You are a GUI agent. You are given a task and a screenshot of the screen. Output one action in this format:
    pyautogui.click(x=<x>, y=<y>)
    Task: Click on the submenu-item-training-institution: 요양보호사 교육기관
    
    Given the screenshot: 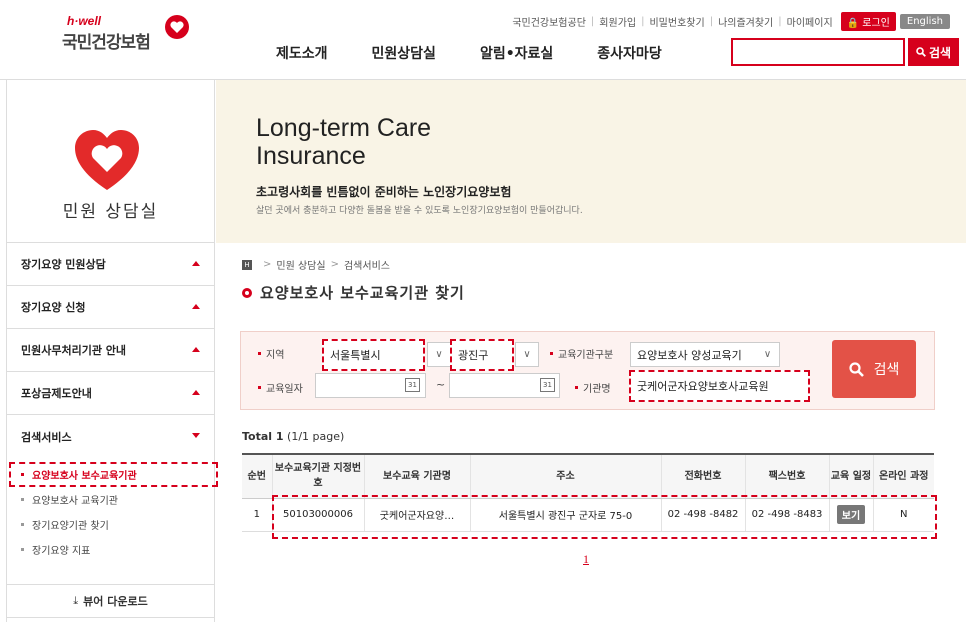 What is the action you would take?
    pyautogui.click(x=110, y=499)
    